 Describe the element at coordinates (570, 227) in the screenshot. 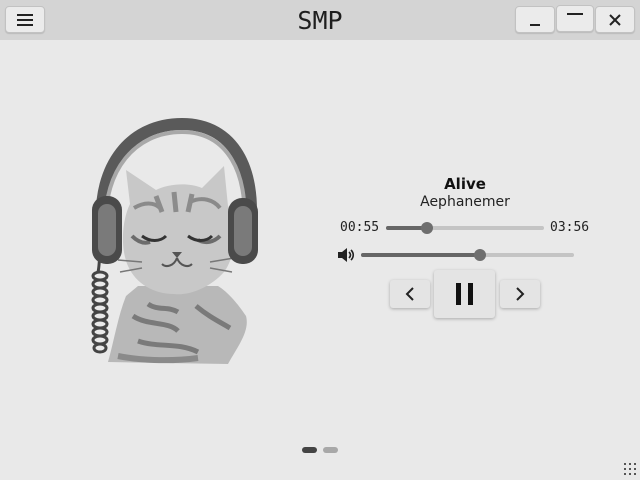

I see `total-duration: 03:56` at that location.